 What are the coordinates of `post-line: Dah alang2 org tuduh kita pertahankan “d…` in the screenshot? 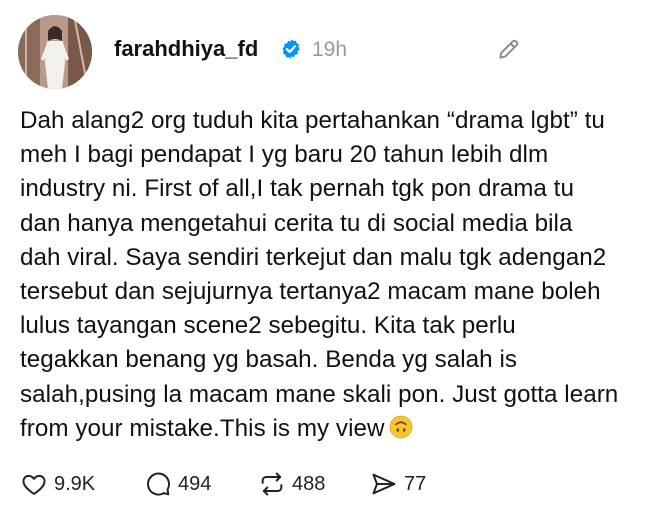 It's located at (312, 120).